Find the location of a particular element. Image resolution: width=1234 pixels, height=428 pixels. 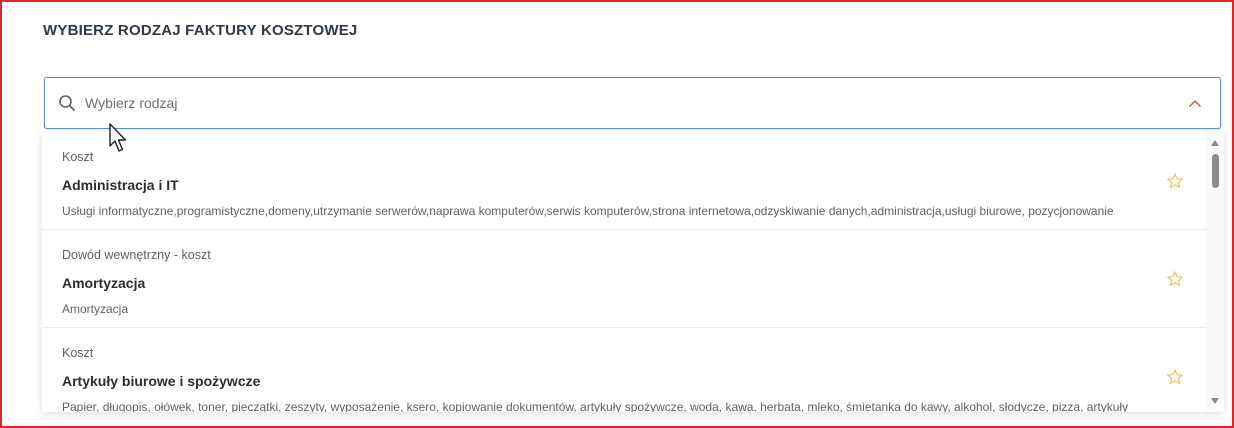

option-category: Dowód wewnętrzny - koszt is located at coordinates (136, 255).